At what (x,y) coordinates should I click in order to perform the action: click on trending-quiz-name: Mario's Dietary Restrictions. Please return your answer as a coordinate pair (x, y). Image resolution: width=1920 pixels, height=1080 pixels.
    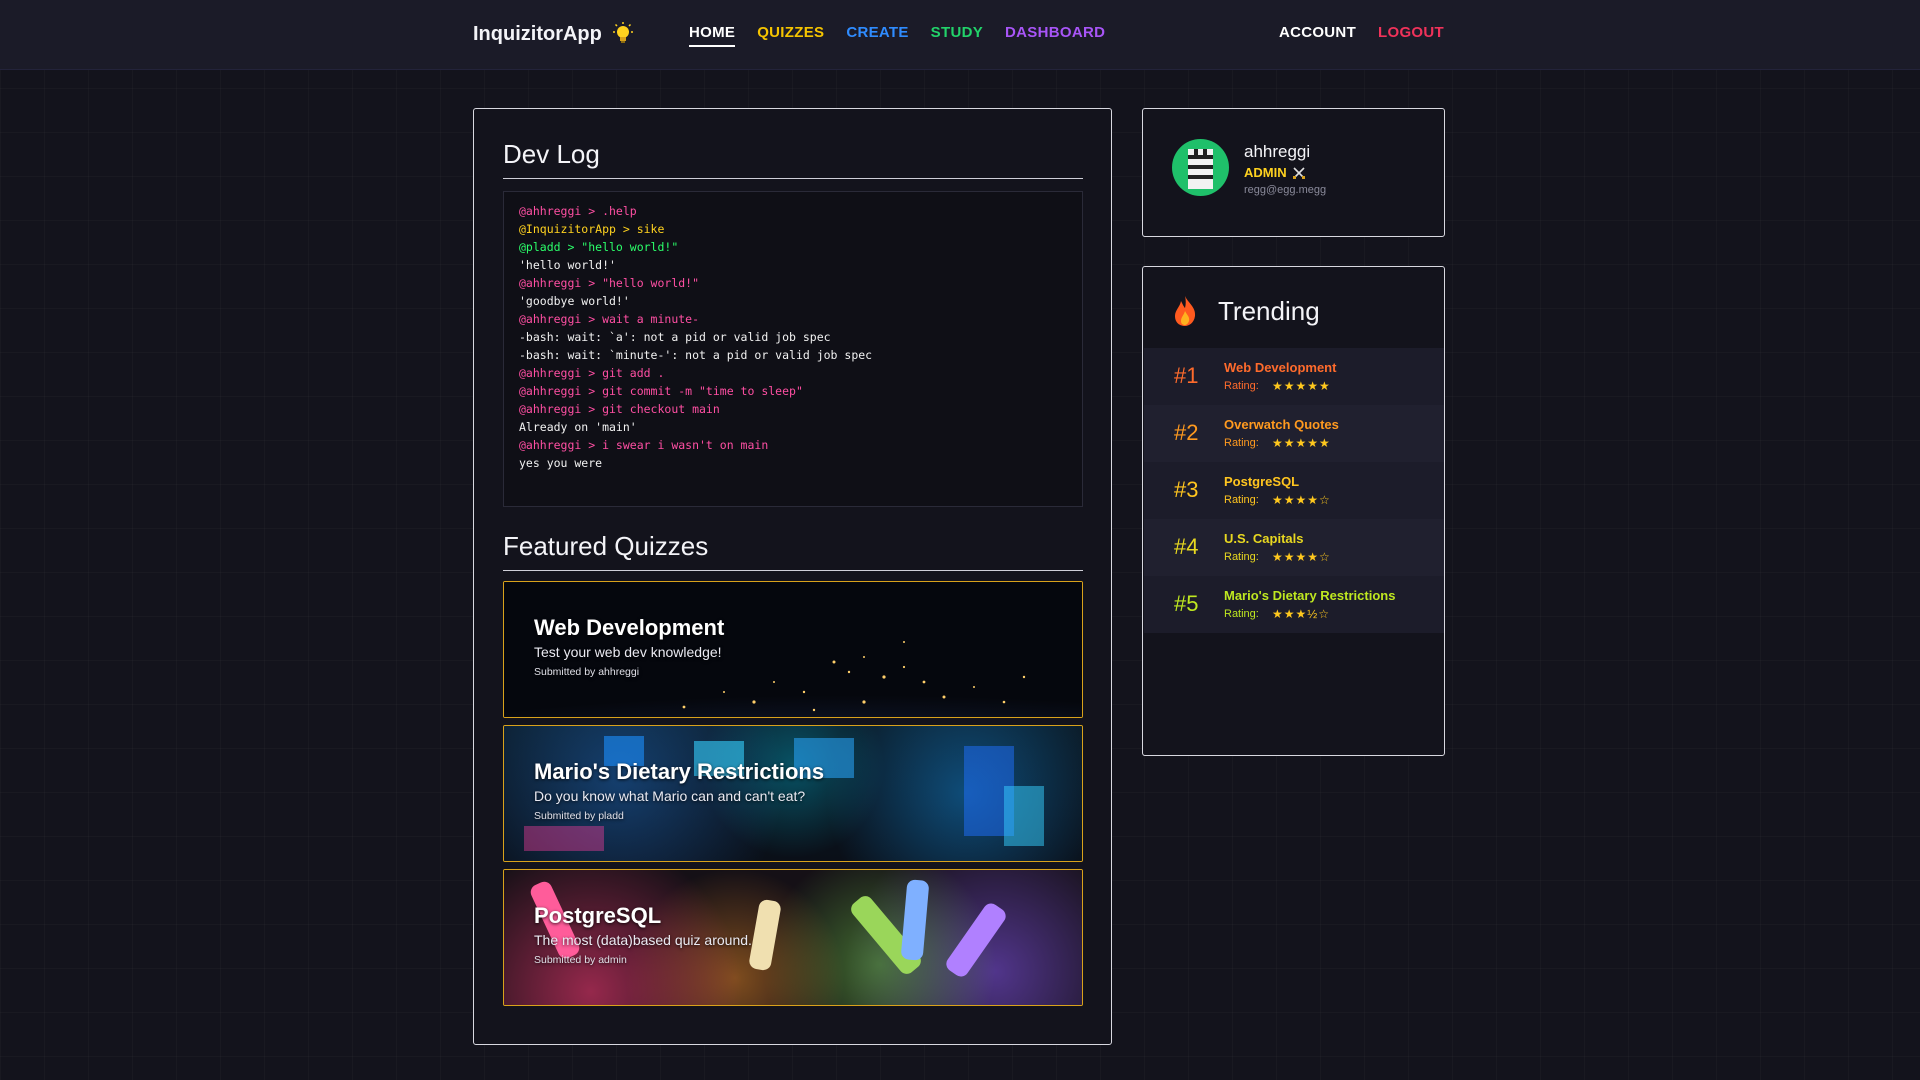
    Looking at the image, I should click on (1309, 595).